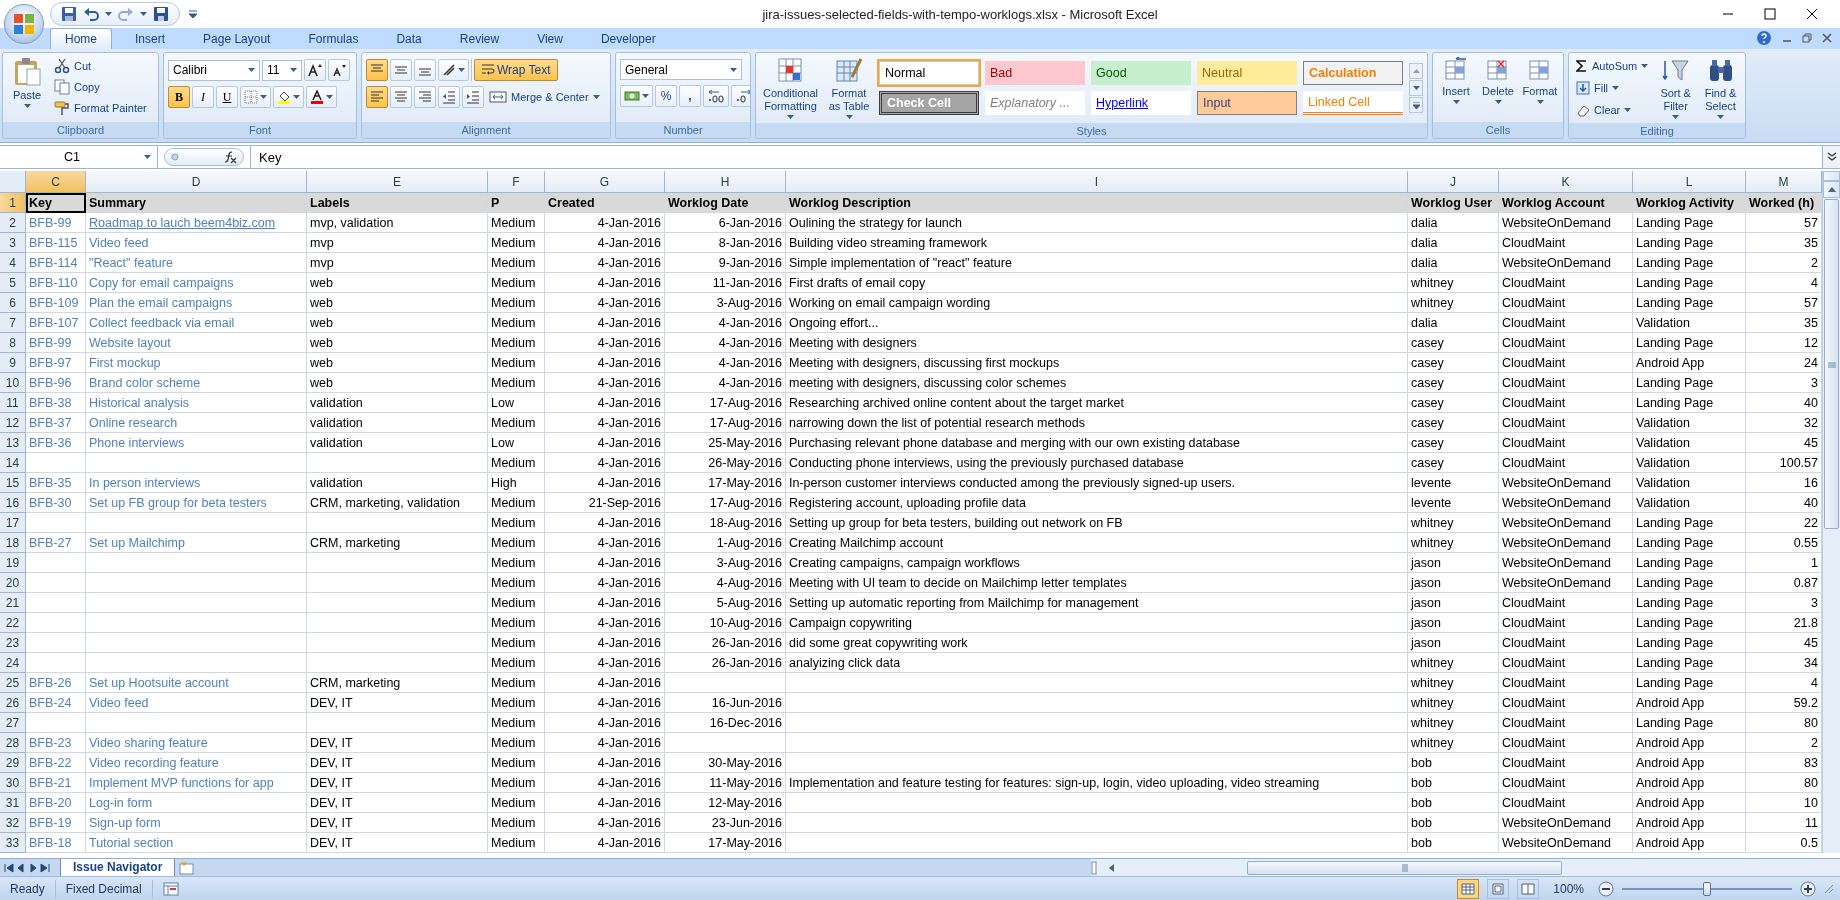  Describe the element at coordinates (1247, 103) in the screenshot. I see `cell-style-option: Input` at that location.